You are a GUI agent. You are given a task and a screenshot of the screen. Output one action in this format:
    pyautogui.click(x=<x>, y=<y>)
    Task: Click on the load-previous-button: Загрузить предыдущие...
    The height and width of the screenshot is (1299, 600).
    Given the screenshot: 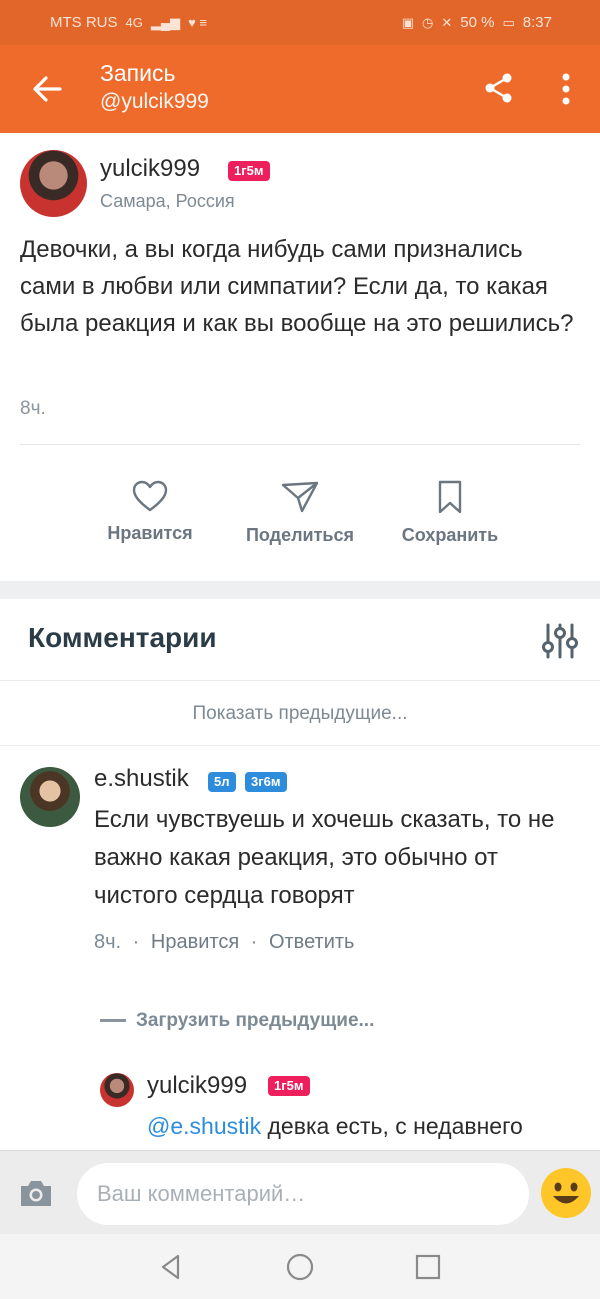 What is the action you would take?
    pyautogui.click(x=237, y=1021)
    